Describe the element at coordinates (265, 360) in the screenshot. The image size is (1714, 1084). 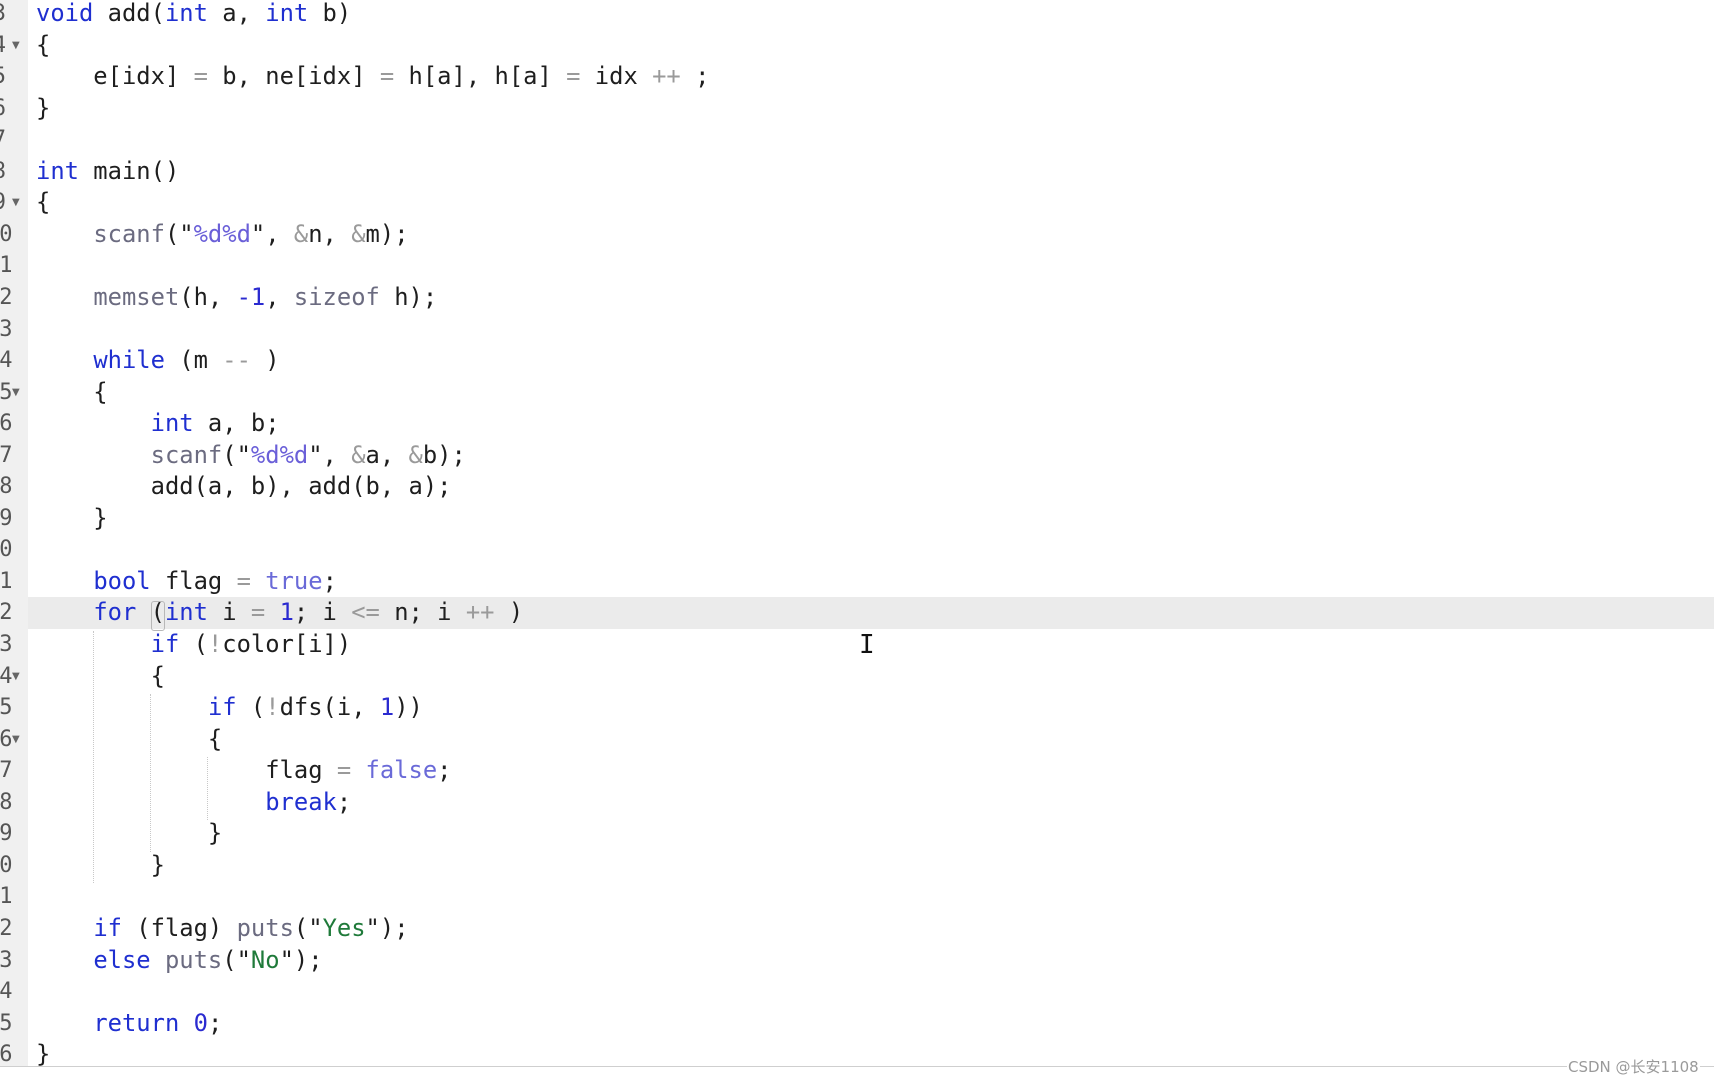
I see `code-token: )` at that location.